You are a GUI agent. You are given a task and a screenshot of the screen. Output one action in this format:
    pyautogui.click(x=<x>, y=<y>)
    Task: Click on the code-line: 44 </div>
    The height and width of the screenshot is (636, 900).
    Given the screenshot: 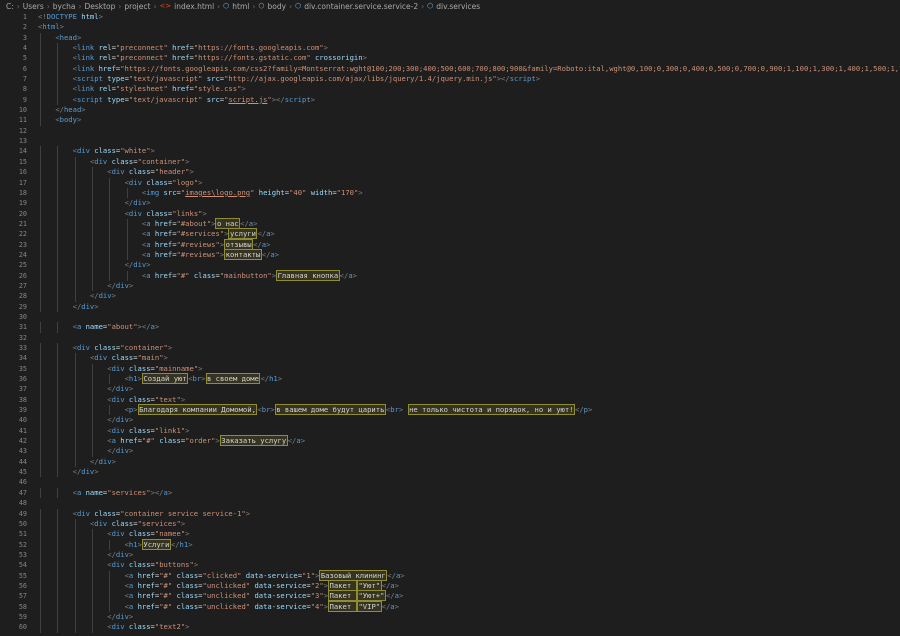 What is the action you would take?
    pyautogui.click(x=450, y=462)
    